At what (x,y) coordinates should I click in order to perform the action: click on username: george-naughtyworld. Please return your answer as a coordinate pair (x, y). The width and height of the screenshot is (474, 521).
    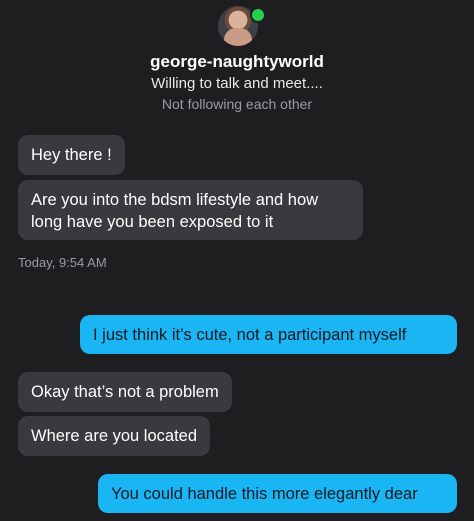
    Looking at the image, I should click on (237, 62).